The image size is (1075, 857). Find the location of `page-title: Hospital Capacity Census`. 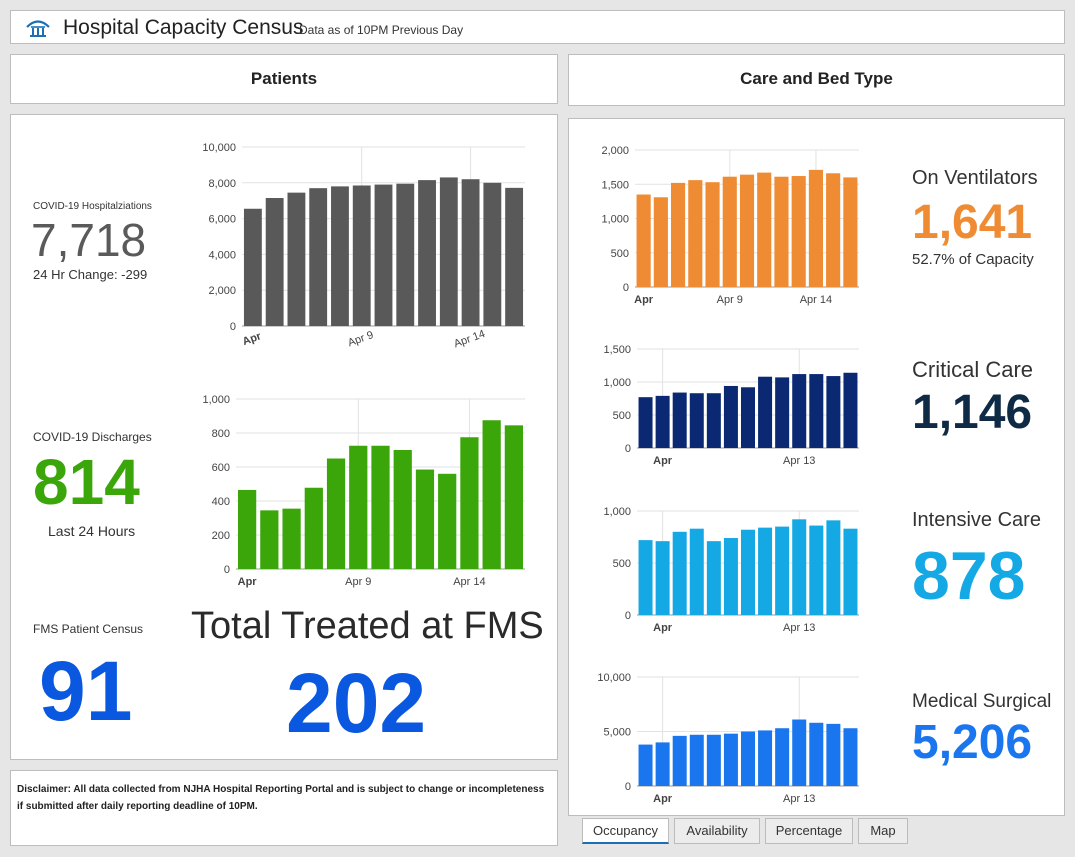

page-title: Hospital Capacity Census is located at coordinates (183, 27).